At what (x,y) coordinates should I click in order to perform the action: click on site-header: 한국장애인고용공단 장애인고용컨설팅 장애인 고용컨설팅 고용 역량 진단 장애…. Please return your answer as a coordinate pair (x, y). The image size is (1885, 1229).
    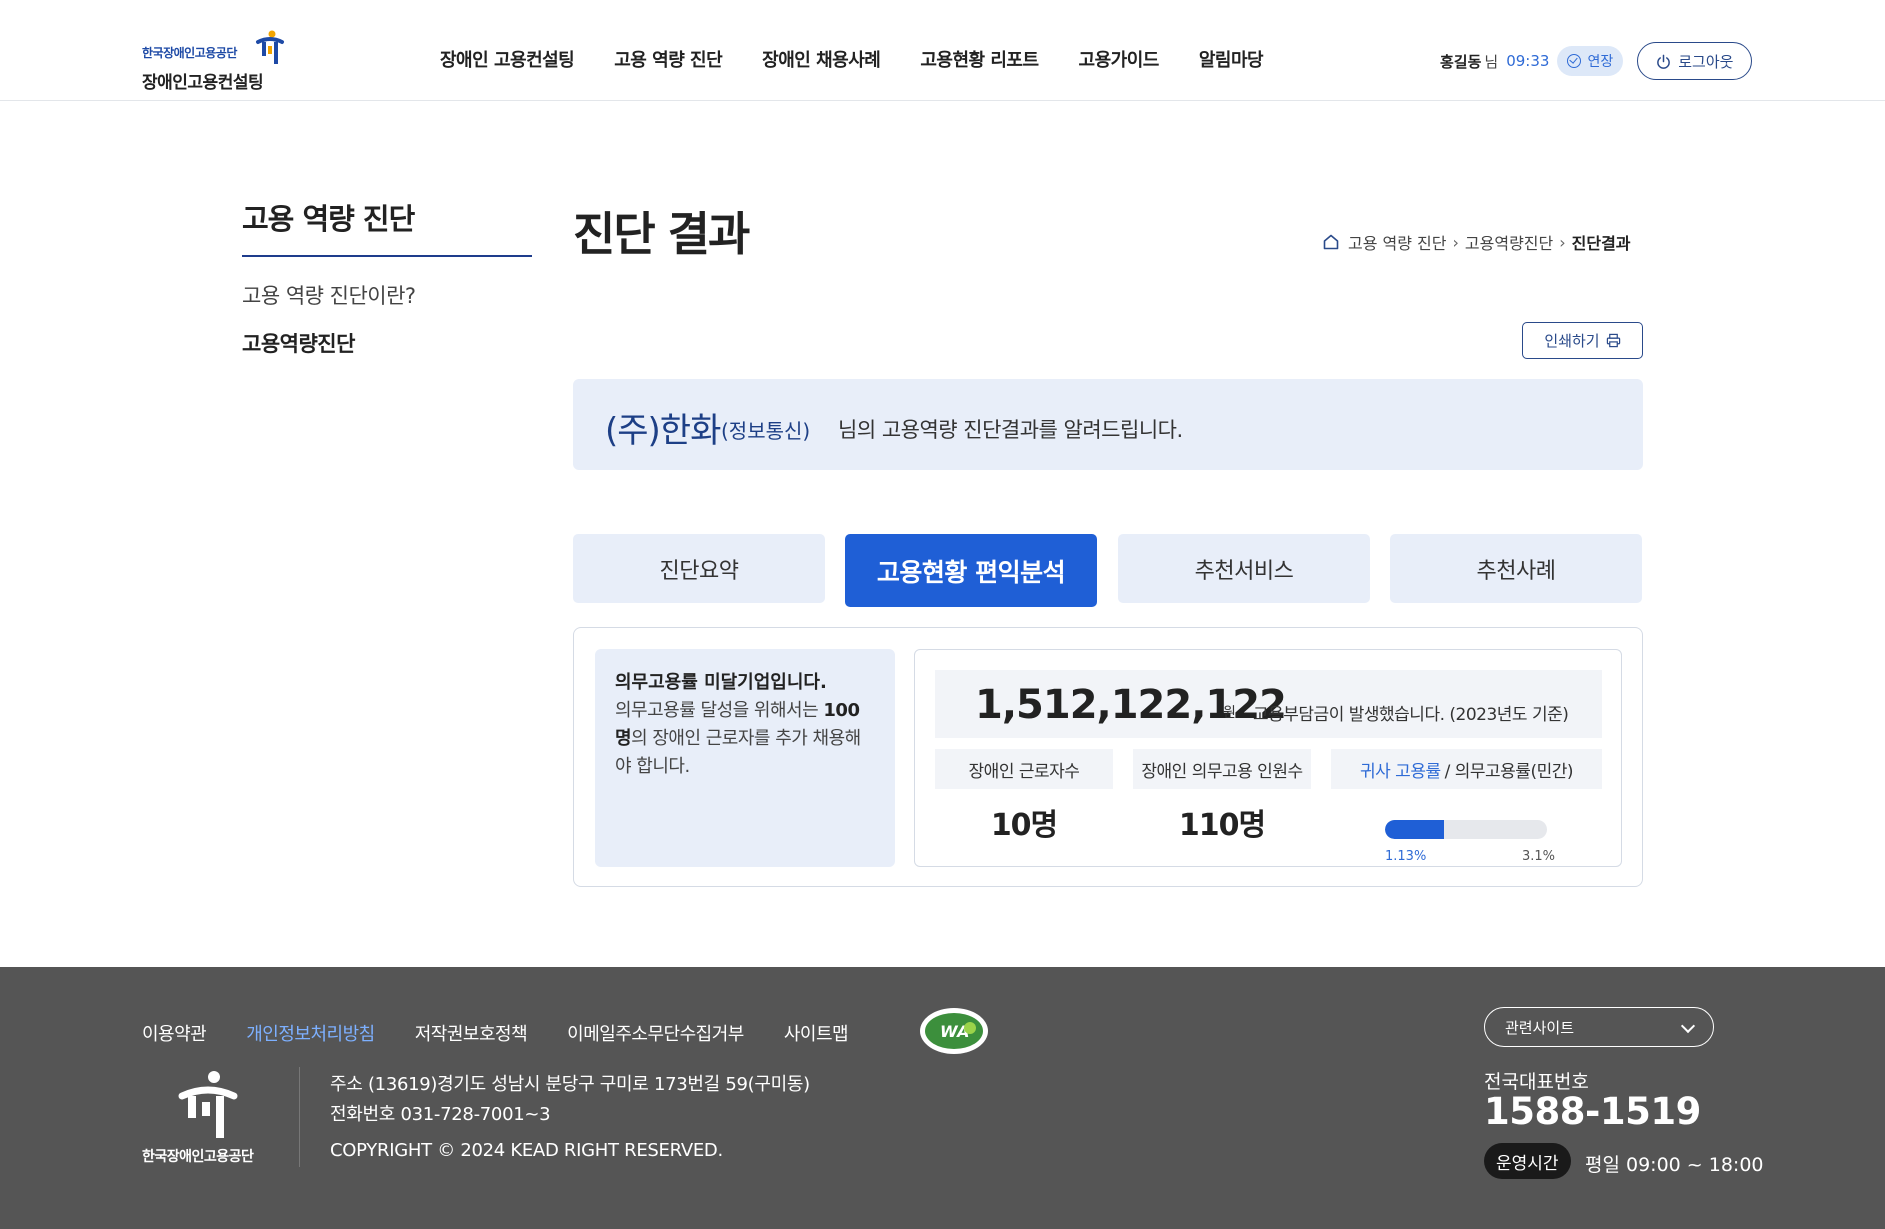
    Looking at the image, I should click on (942, 50).